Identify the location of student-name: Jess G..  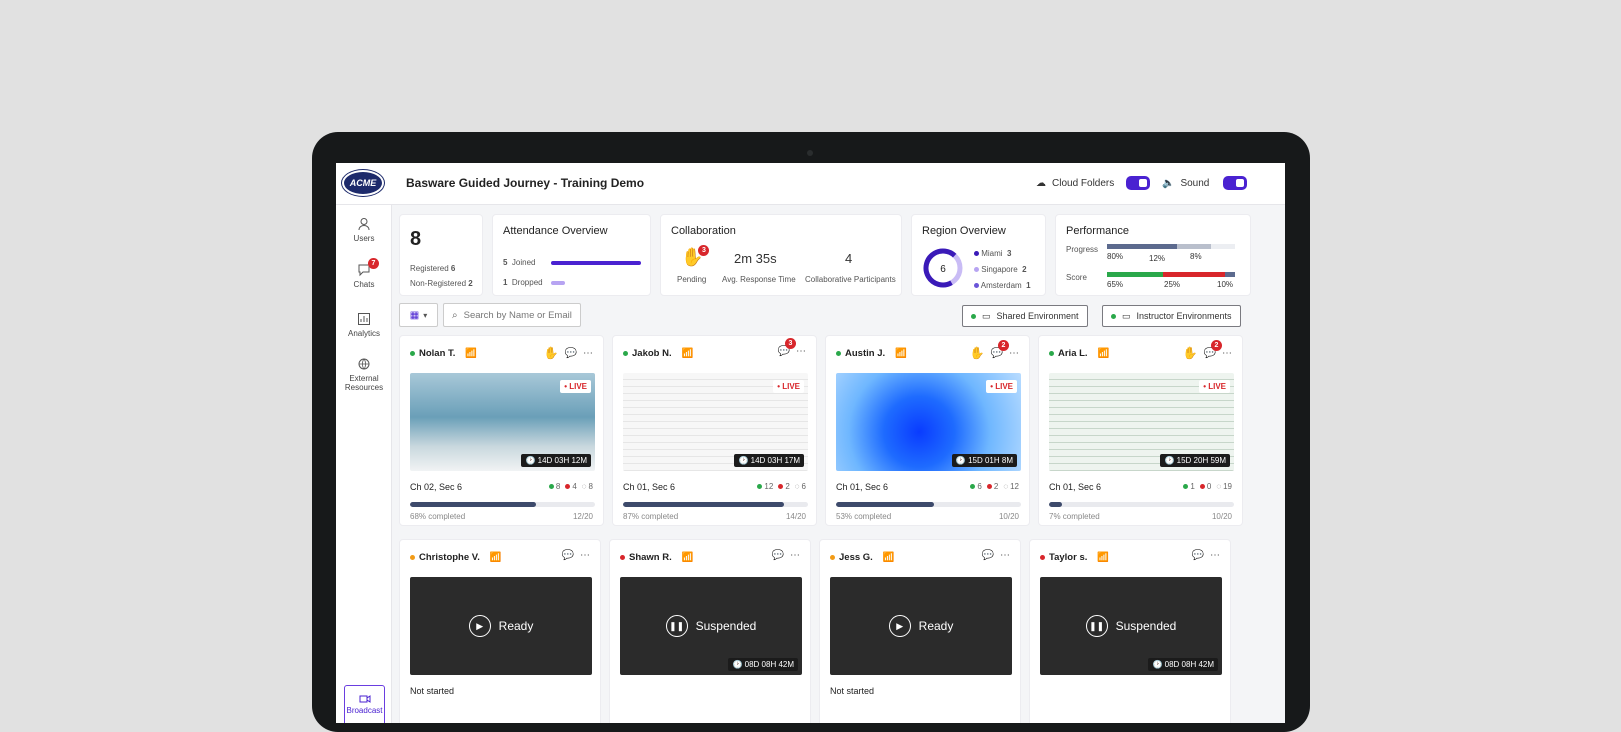
(856, 557).